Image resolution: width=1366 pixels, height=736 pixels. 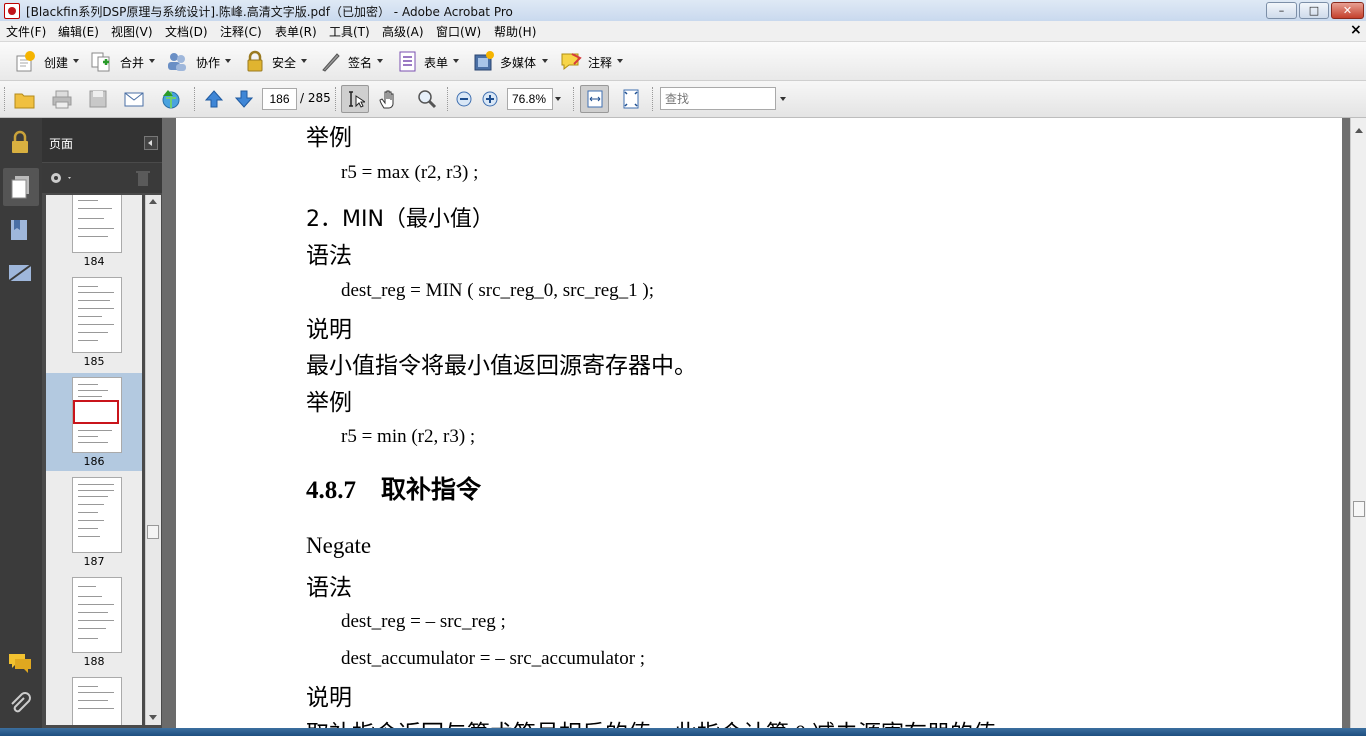 I want to click on document-scrollbar, so click(x=1358, y=423).